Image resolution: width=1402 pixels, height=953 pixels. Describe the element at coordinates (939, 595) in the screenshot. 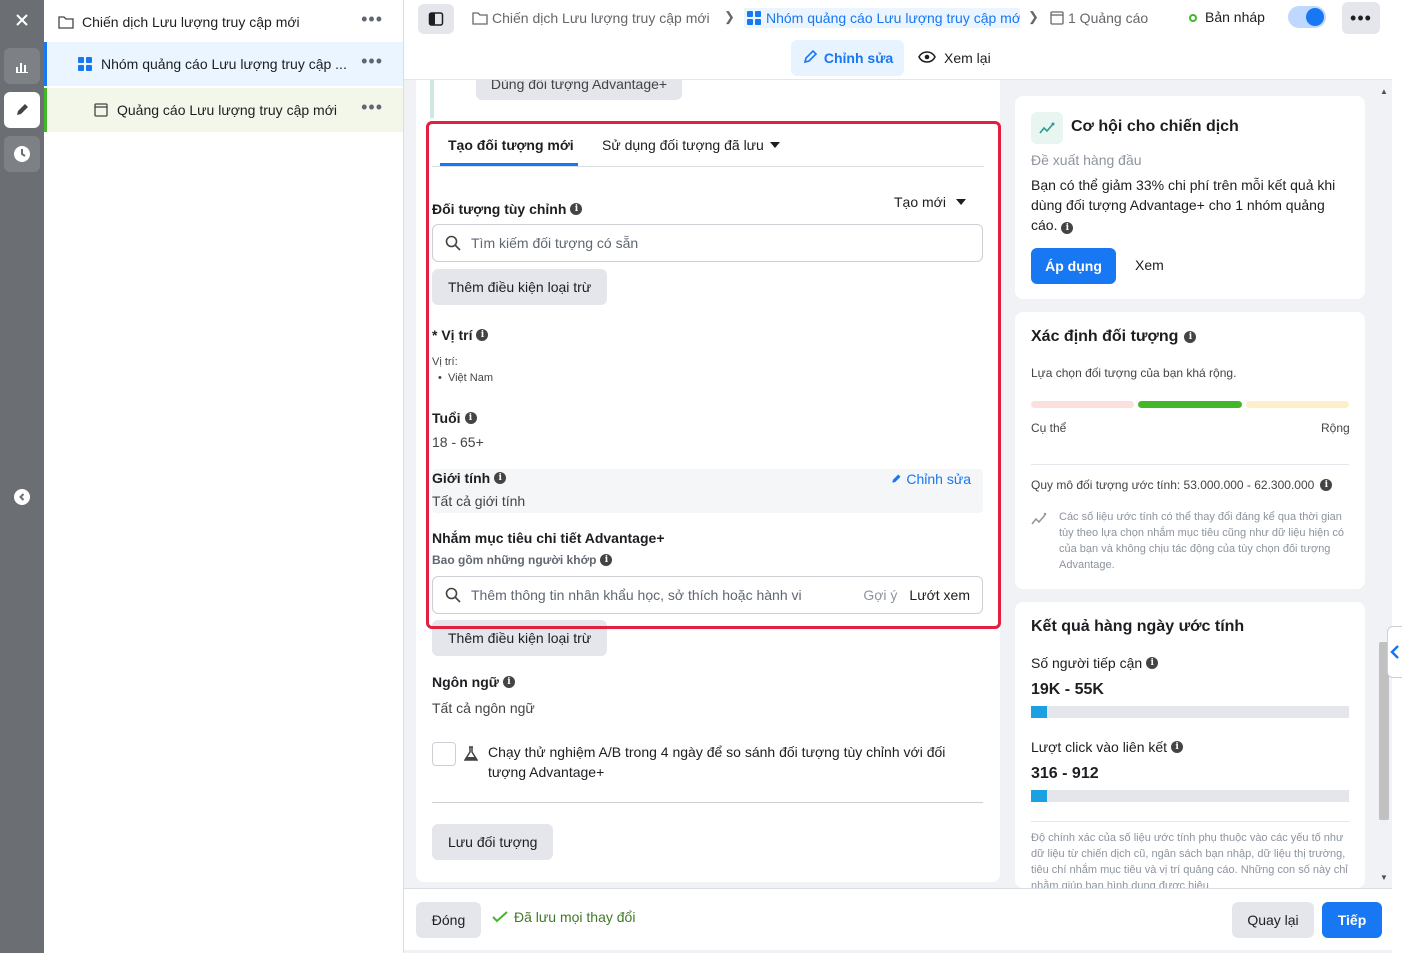

I see `browse-link: Lướt xem` at that location.